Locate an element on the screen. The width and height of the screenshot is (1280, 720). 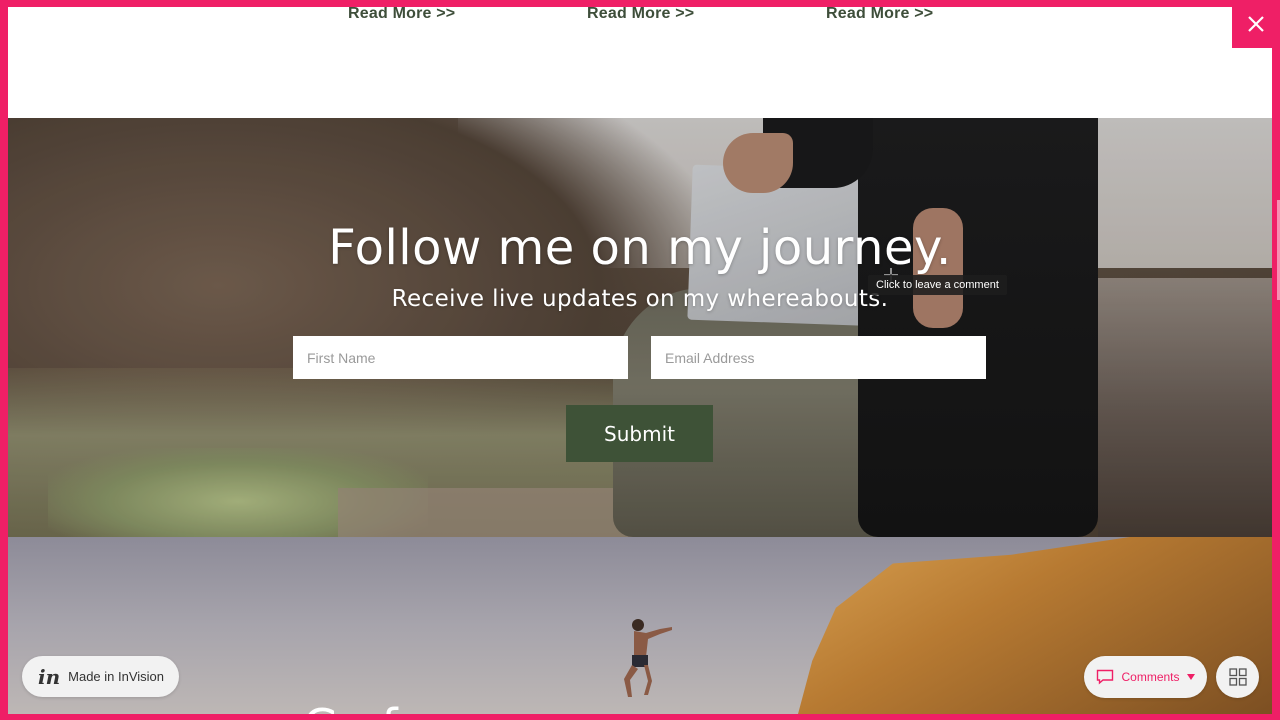
comments-toggle-button: Comments is located at coordinates (1145, 677).